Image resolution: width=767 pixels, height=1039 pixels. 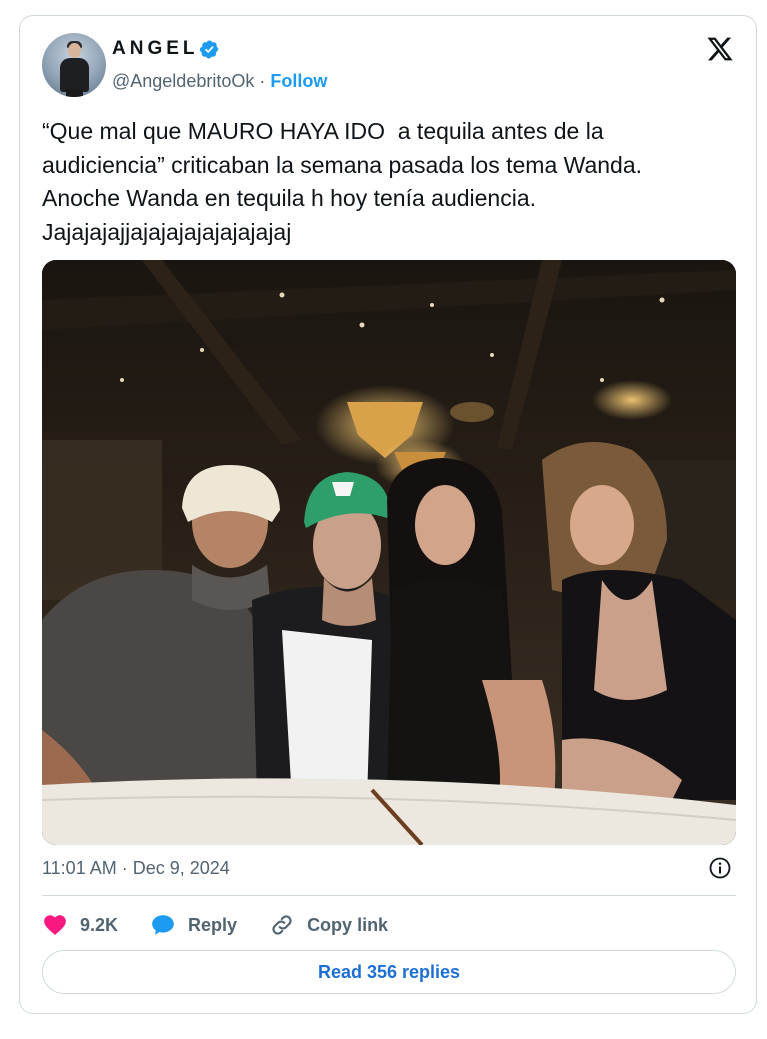 What do you see at coordinates (348, 924) in the screenshot?
I see `copy-link-label: Copy link` at bounding box center [348, 924].